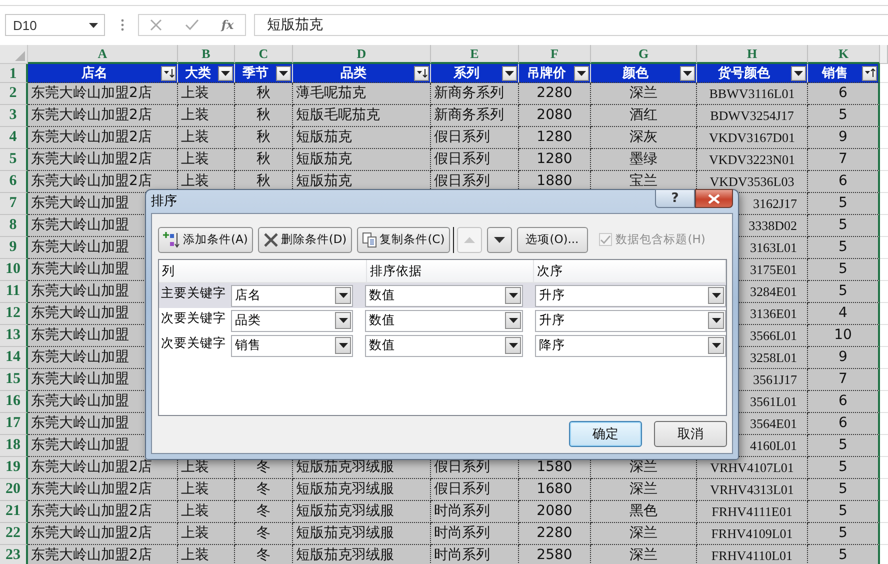 This screenshot has height=564, width=888. Describe the element at coordinates (14, 182) in the screenshot. I see `row-header: 6` at that location.